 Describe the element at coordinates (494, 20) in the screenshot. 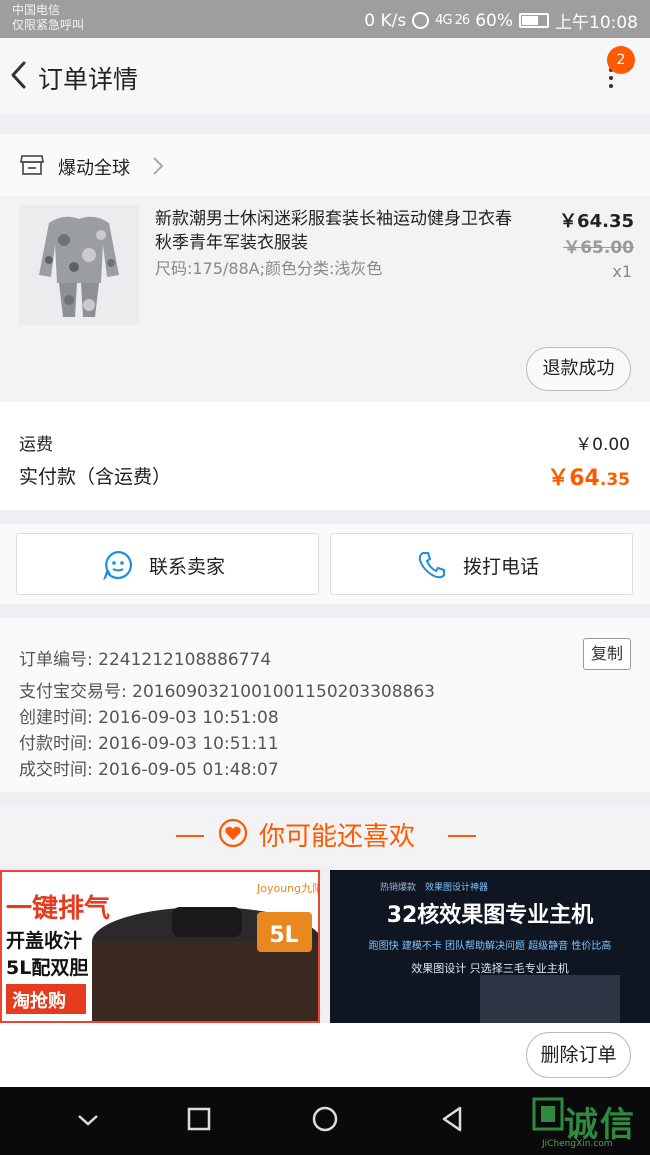

I see `battery-percent: 60%` at that location.